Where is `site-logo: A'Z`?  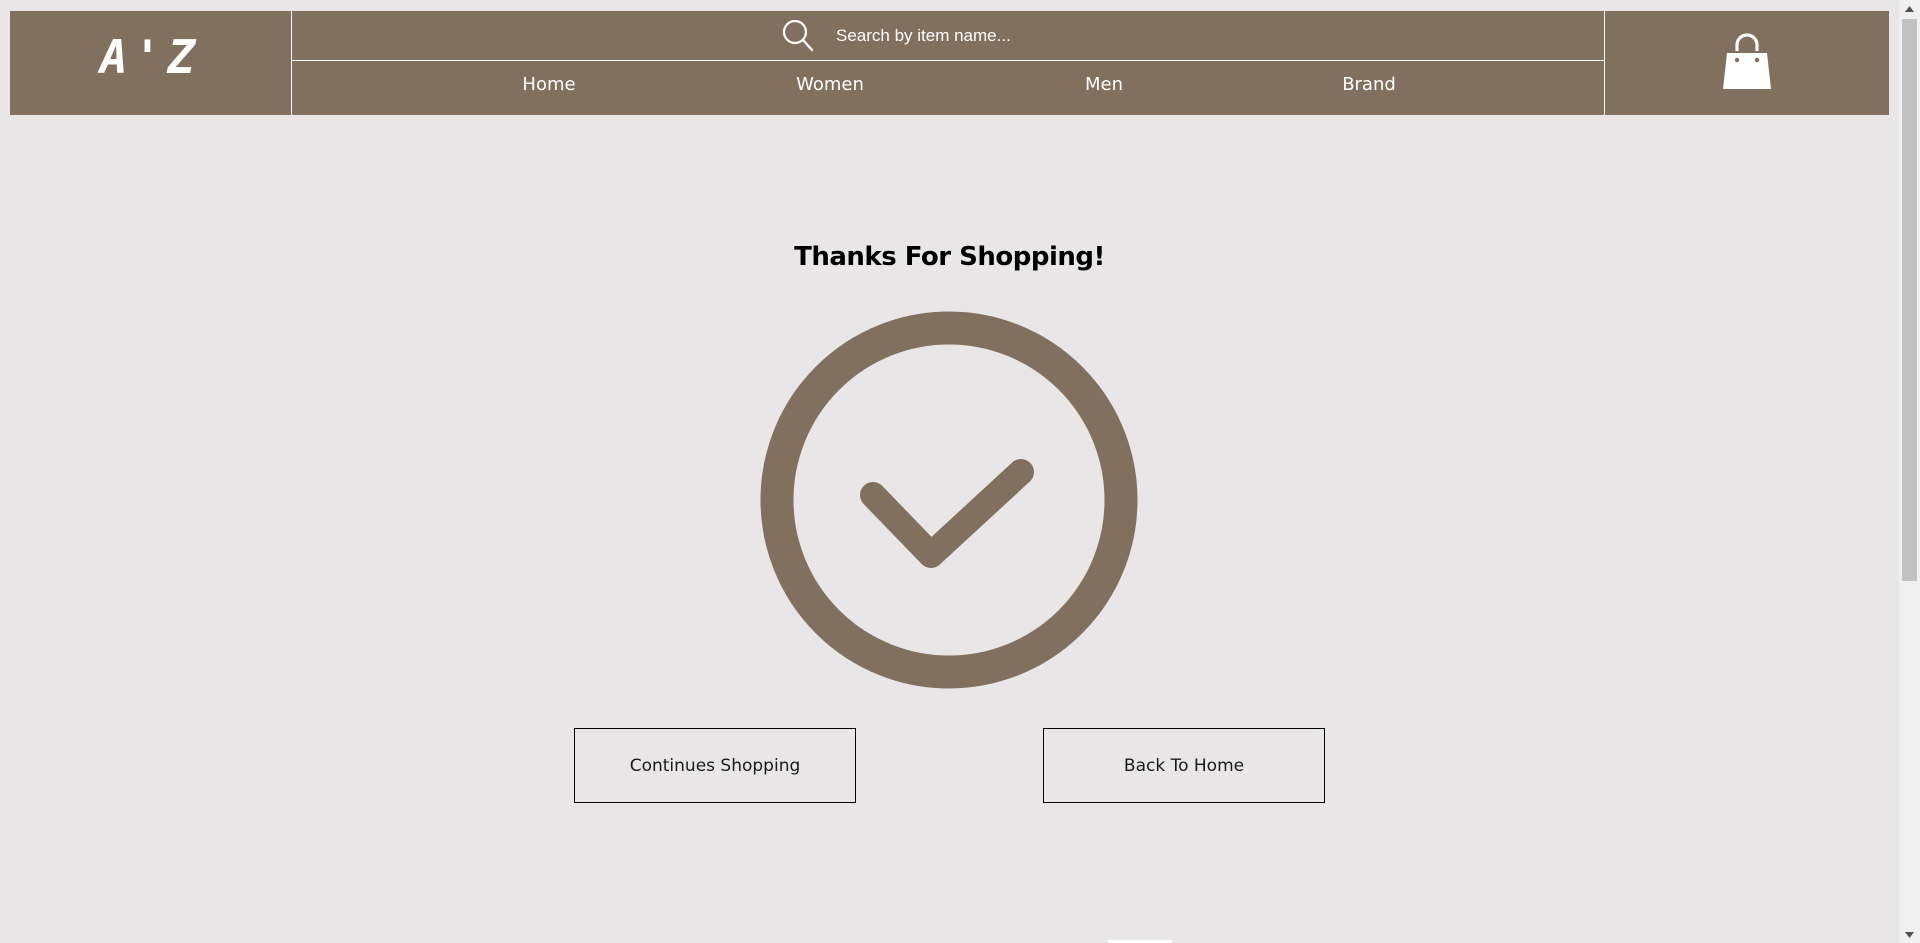 site-logo: A'Z is located at coordinates (150, 57).